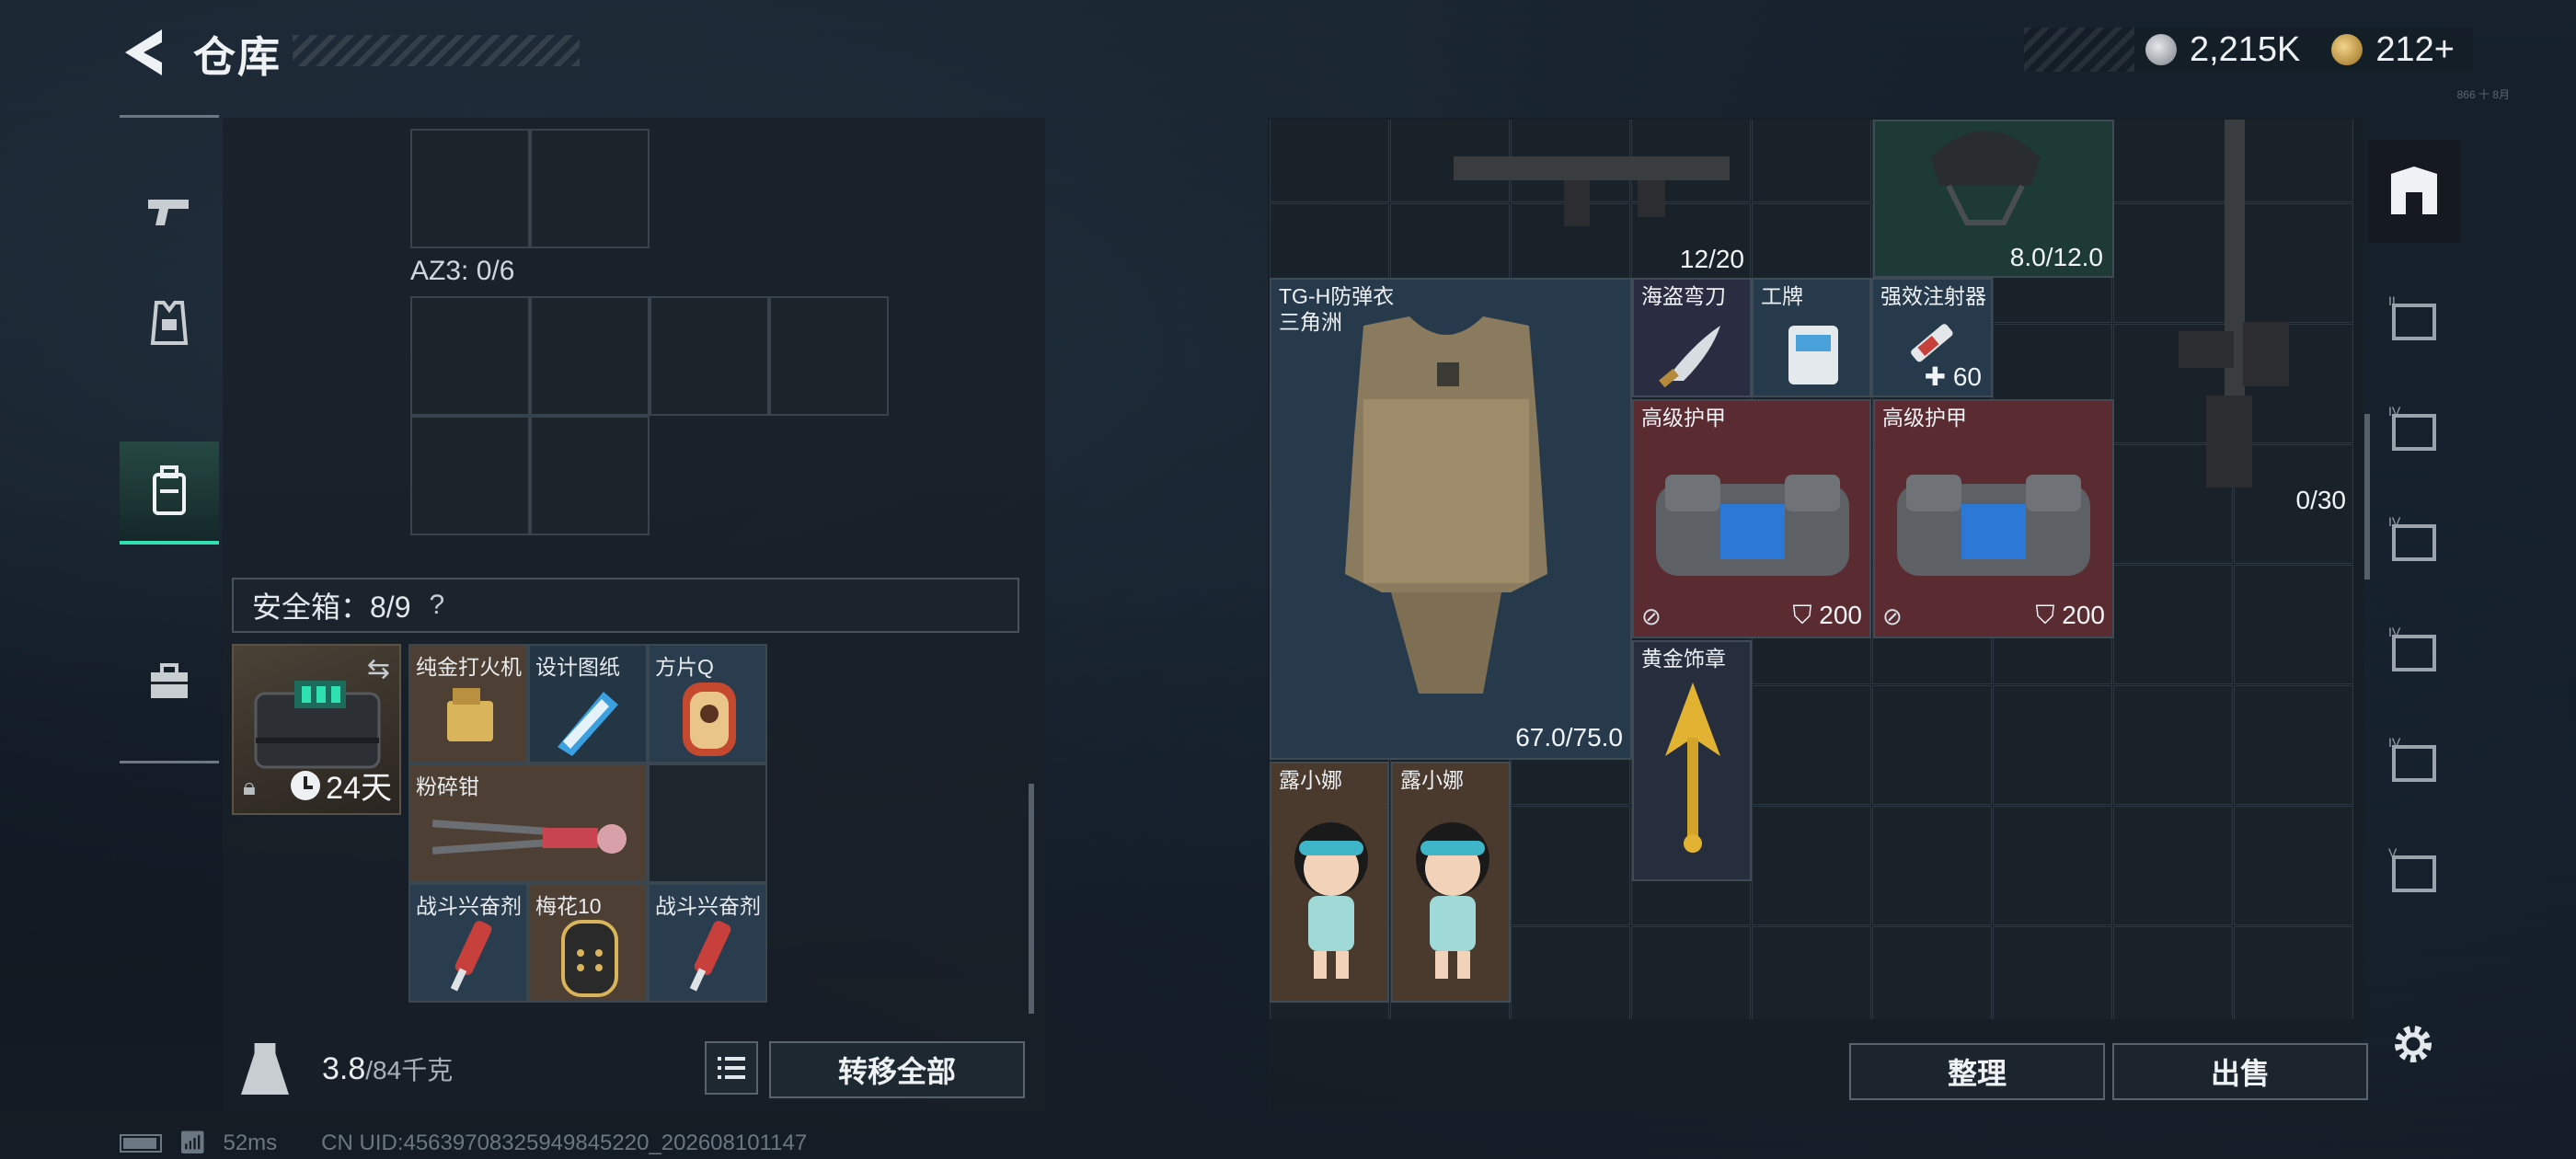 This screenshot has height=1159, width=2576. I want to click on silver-coin-icon, so click(2161, 49).